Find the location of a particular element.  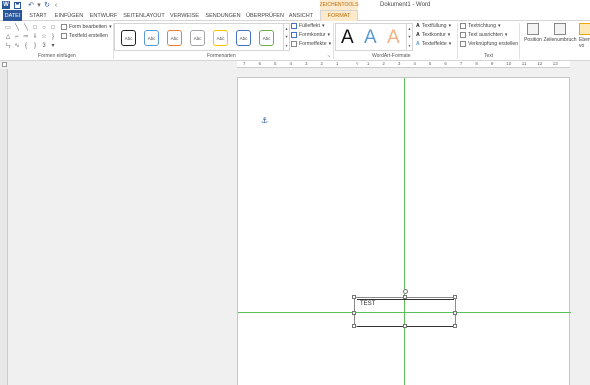

group-label-wordart-styles: WordArt-Formate is located at coordinates (391, 56).